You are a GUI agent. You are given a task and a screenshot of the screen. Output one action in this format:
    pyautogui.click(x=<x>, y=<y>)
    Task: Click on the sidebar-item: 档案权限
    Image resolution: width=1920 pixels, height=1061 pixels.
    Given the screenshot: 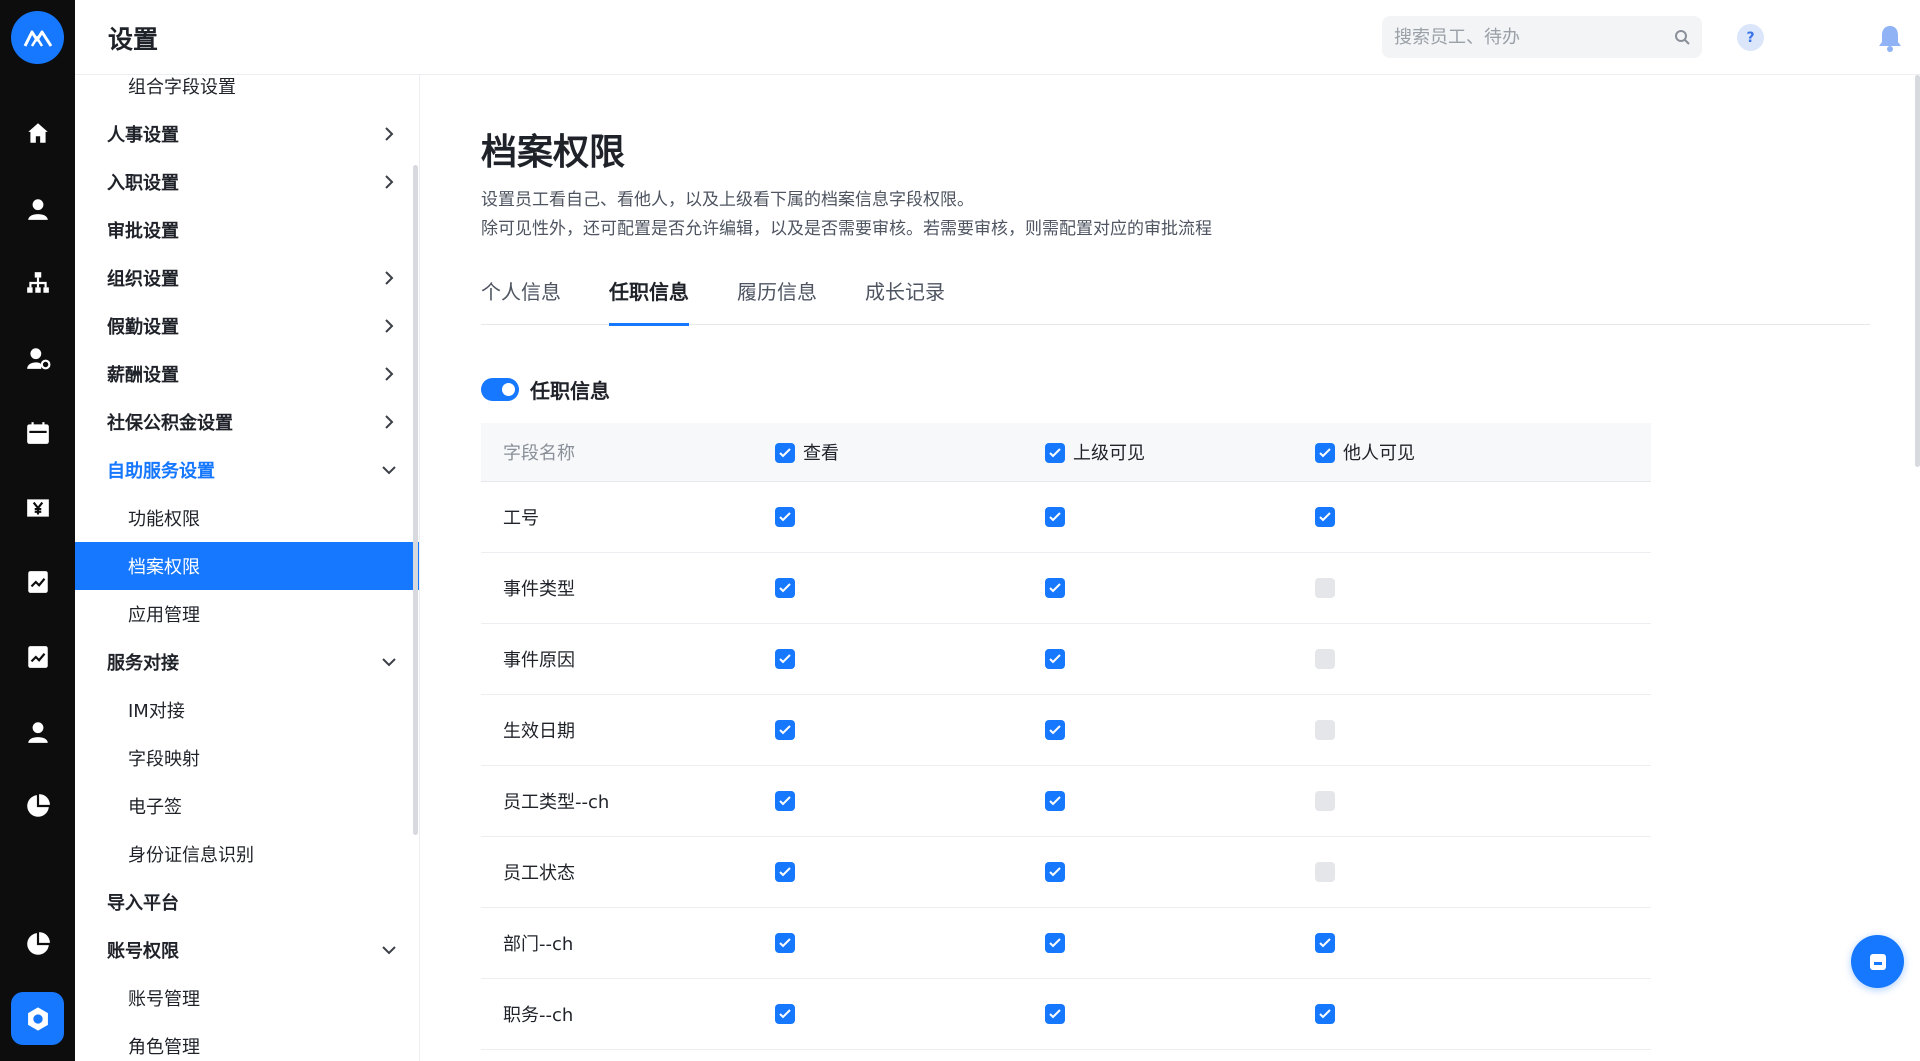 What is the action you would take?
    pyautogui.click(x=247, y=566)
    